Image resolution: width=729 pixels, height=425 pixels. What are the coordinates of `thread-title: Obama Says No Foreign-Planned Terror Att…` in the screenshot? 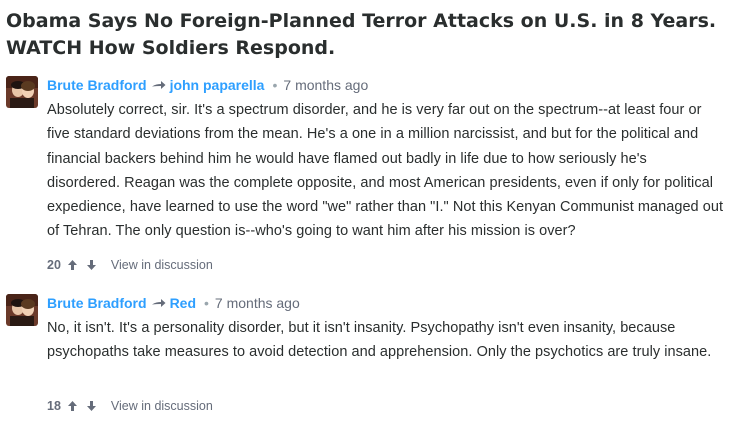 It's located at (361, 34).